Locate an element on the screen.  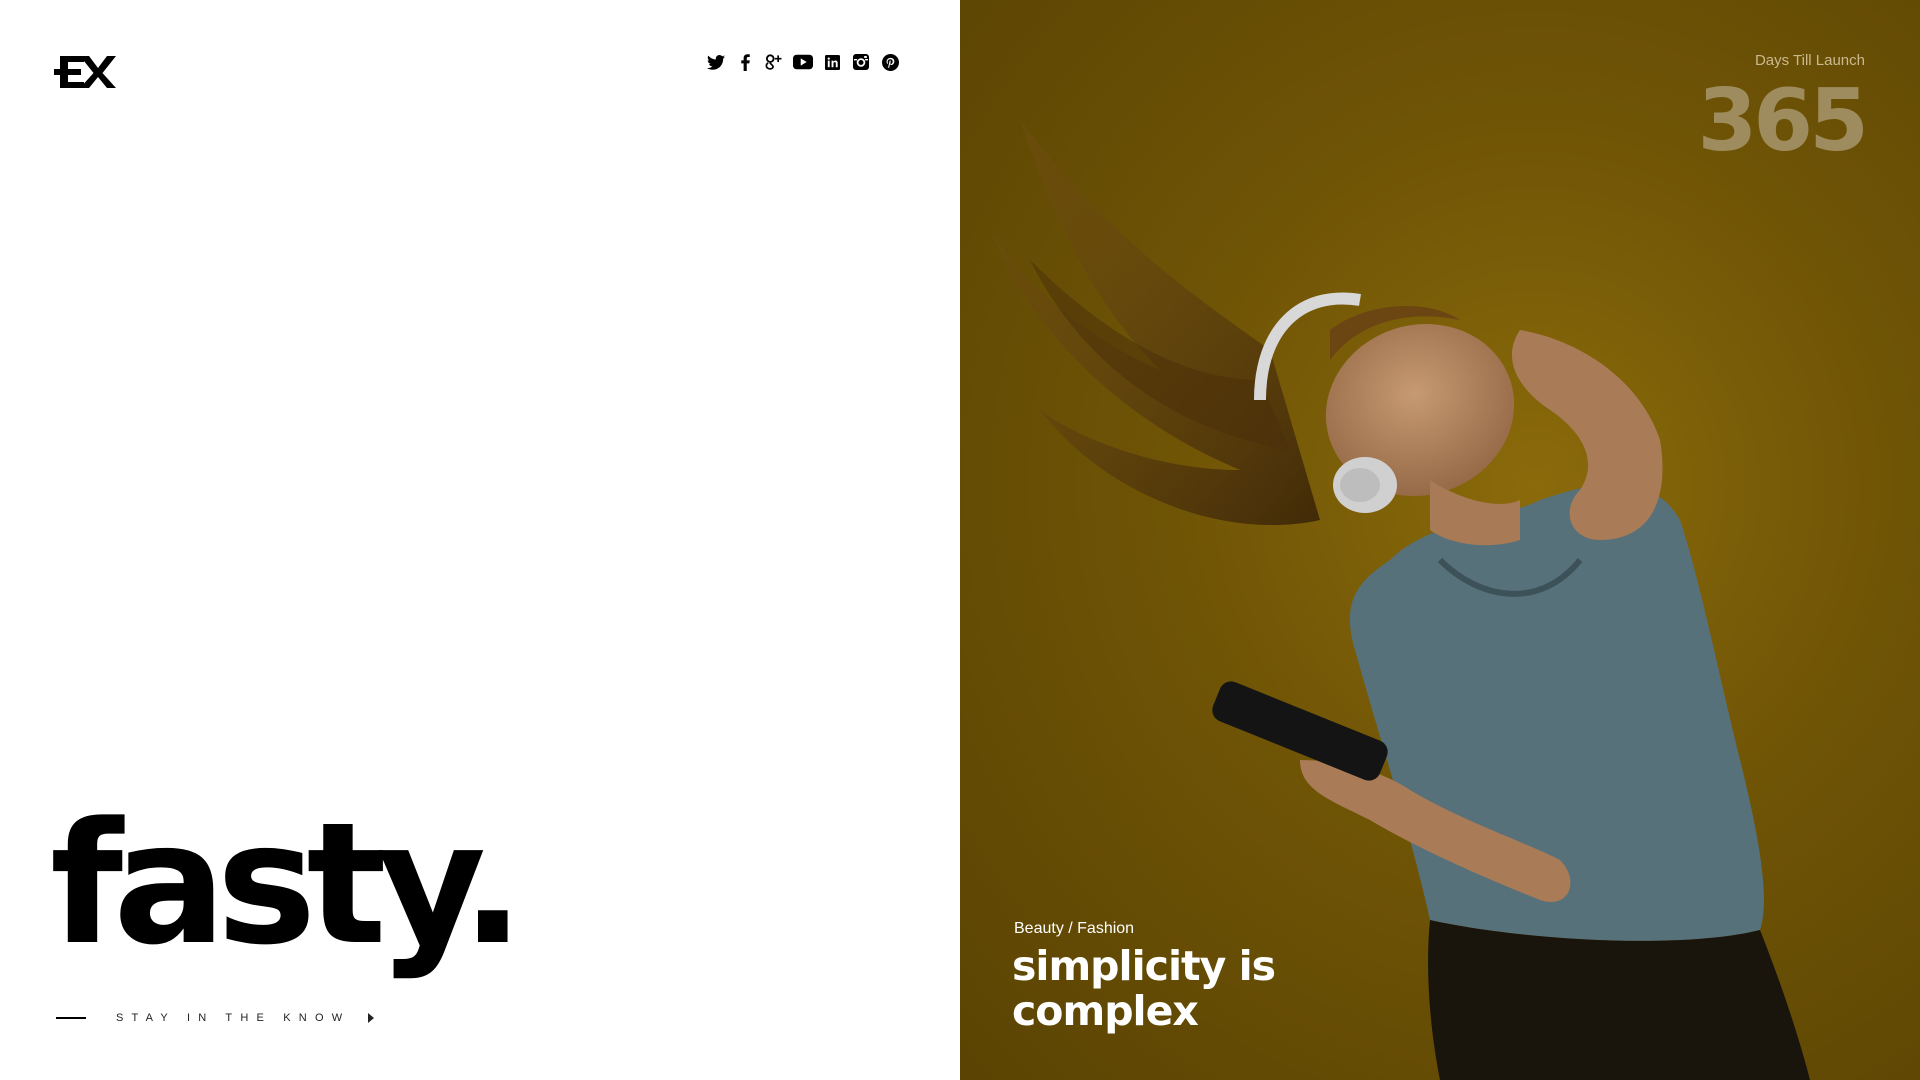
logo-mark is located at coordinates (85, 72).